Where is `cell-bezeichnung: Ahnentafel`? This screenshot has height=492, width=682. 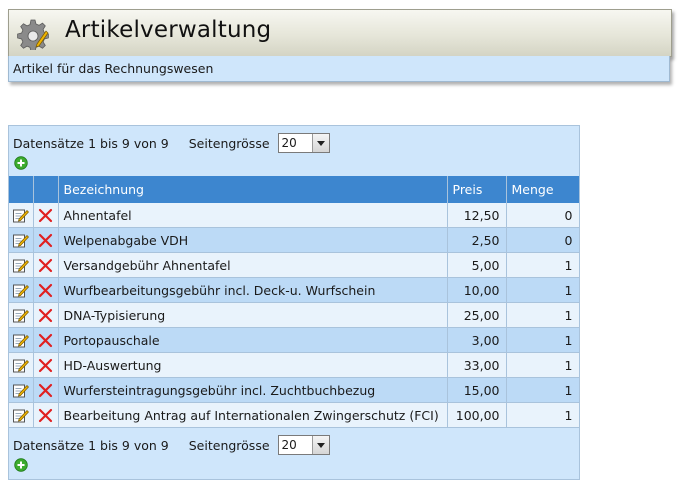
cell-bezeichnung: Ahnentafel is located at coordinates (253, 215).